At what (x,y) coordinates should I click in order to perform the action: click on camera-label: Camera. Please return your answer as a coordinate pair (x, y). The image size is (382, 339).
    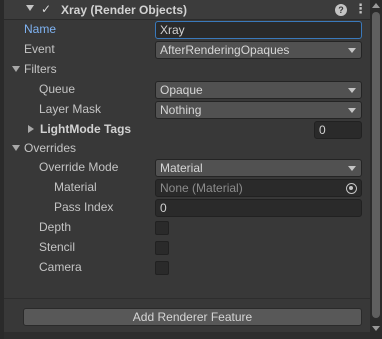
    Looking at the image, I should click on (60, 267).